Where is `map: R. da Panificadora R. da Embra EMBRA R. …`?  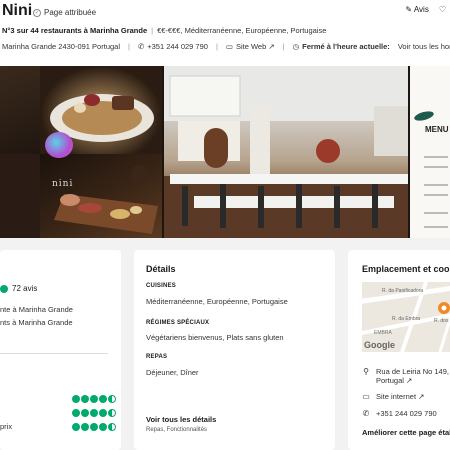
map: R. da Panificadora R. da Embra EMBRA R. … is located at coordinates (406, 317).